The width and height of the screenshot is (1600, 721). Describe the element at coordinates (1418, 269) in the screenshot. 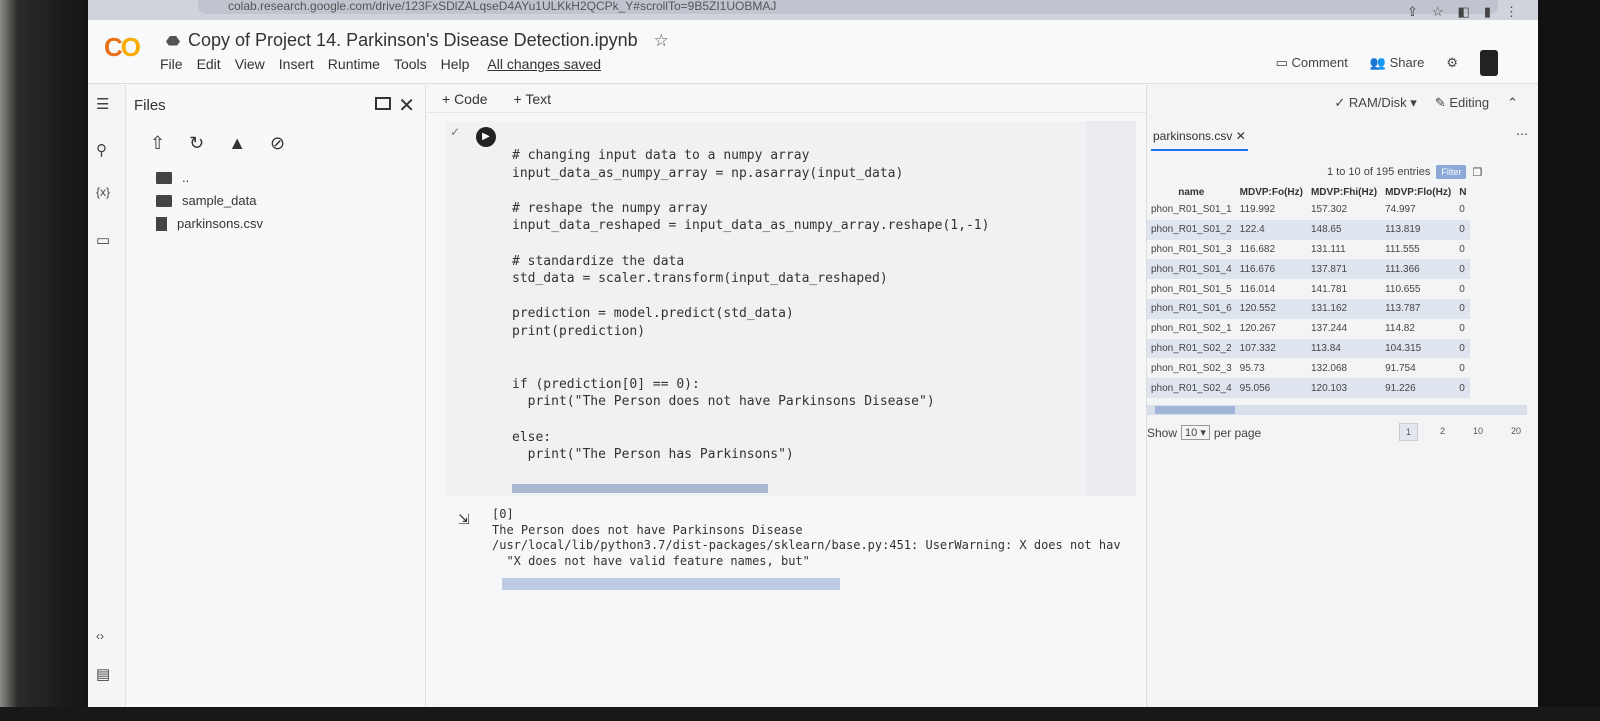

I see `table-cell: 111.366` at that location.